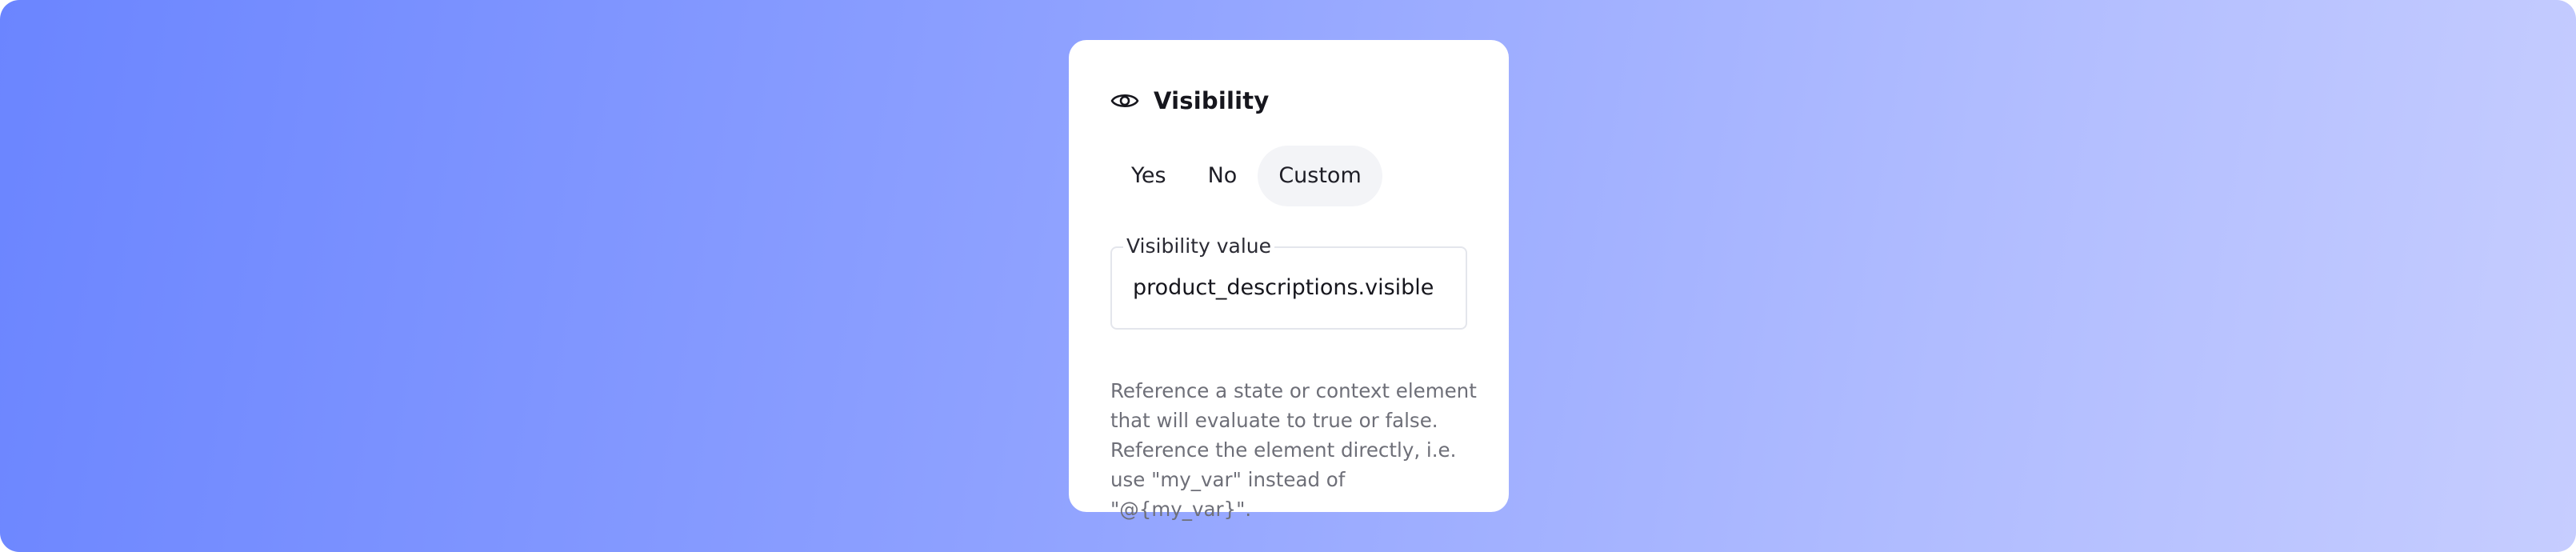  Describe the element at coordinates (1295, 288) in the screenshot. I see `visibility-value-input` at that location.